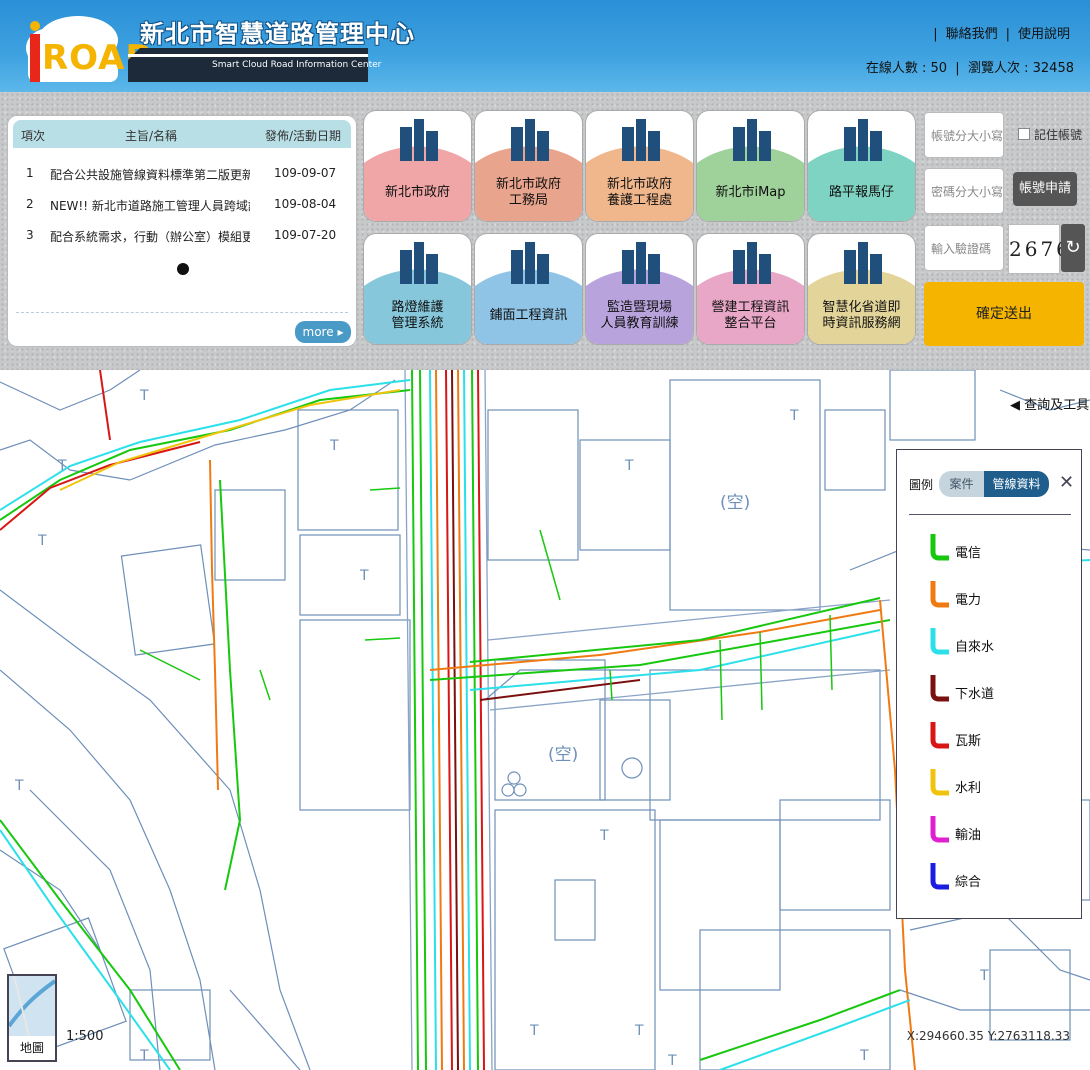 The image size is (1090, 1070). What do you see at coordinates (1015, 405) in the screenshot?
I see `arrow-left-icon: ◀` at bounding box center [1015, 405].